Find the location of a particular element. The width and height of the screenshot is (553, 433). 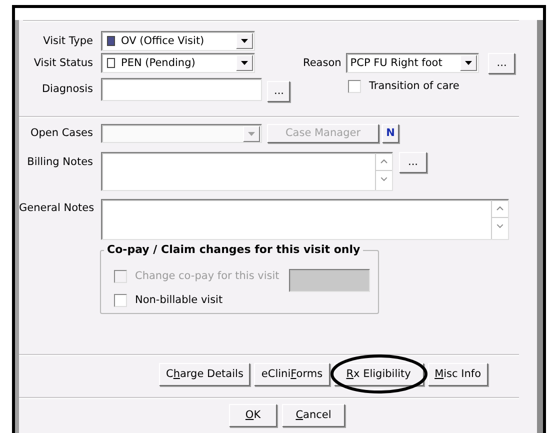

tab-button: Rx Eligibility is located at coordinates (379, 374).